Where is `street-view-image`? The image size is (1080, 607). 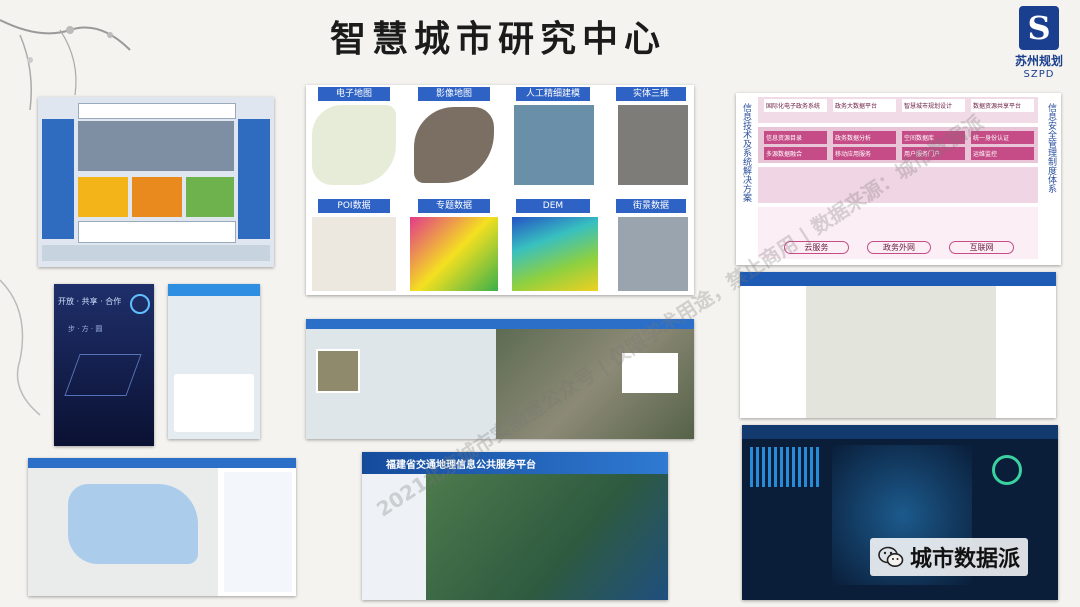
street-view-image is located at coordinates (653, 254).